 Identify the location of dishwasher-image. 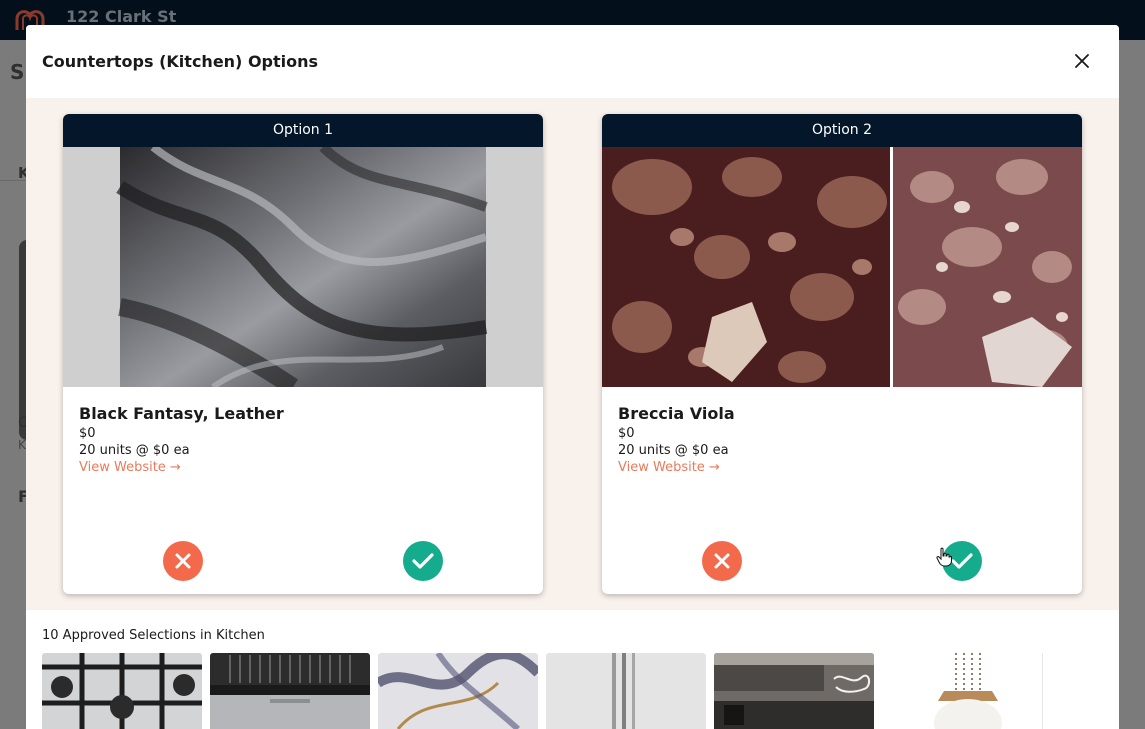
(290, 691).